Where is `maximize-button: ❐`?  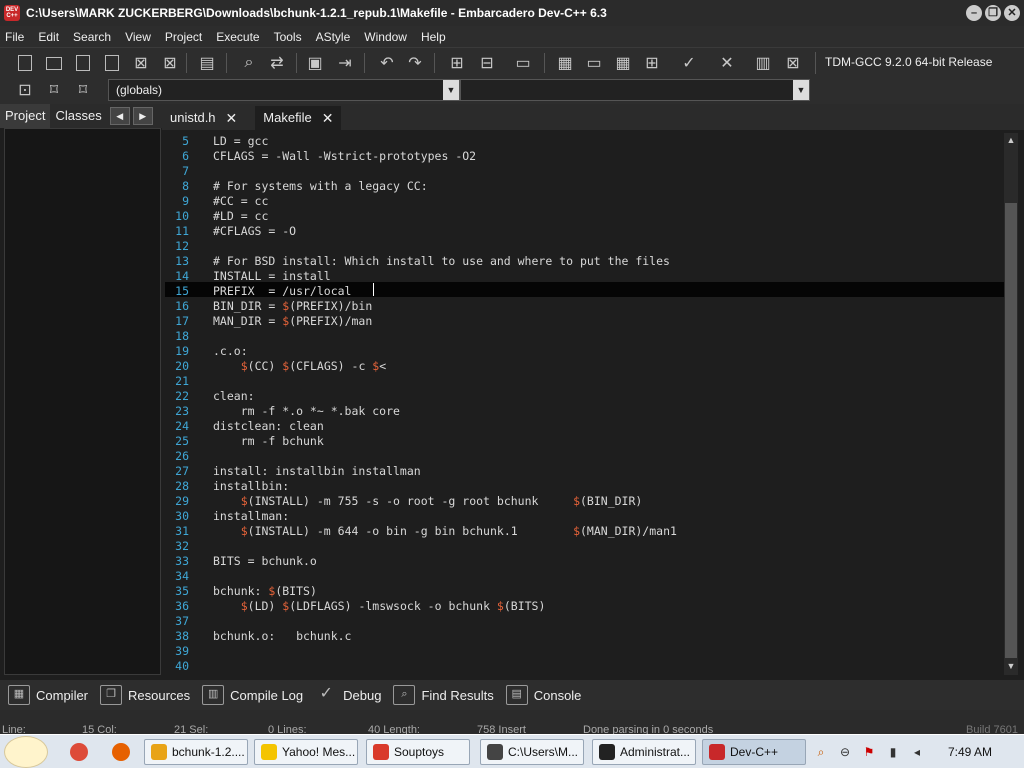 maximize-button: ❐ is located at coordinates (993, 13).